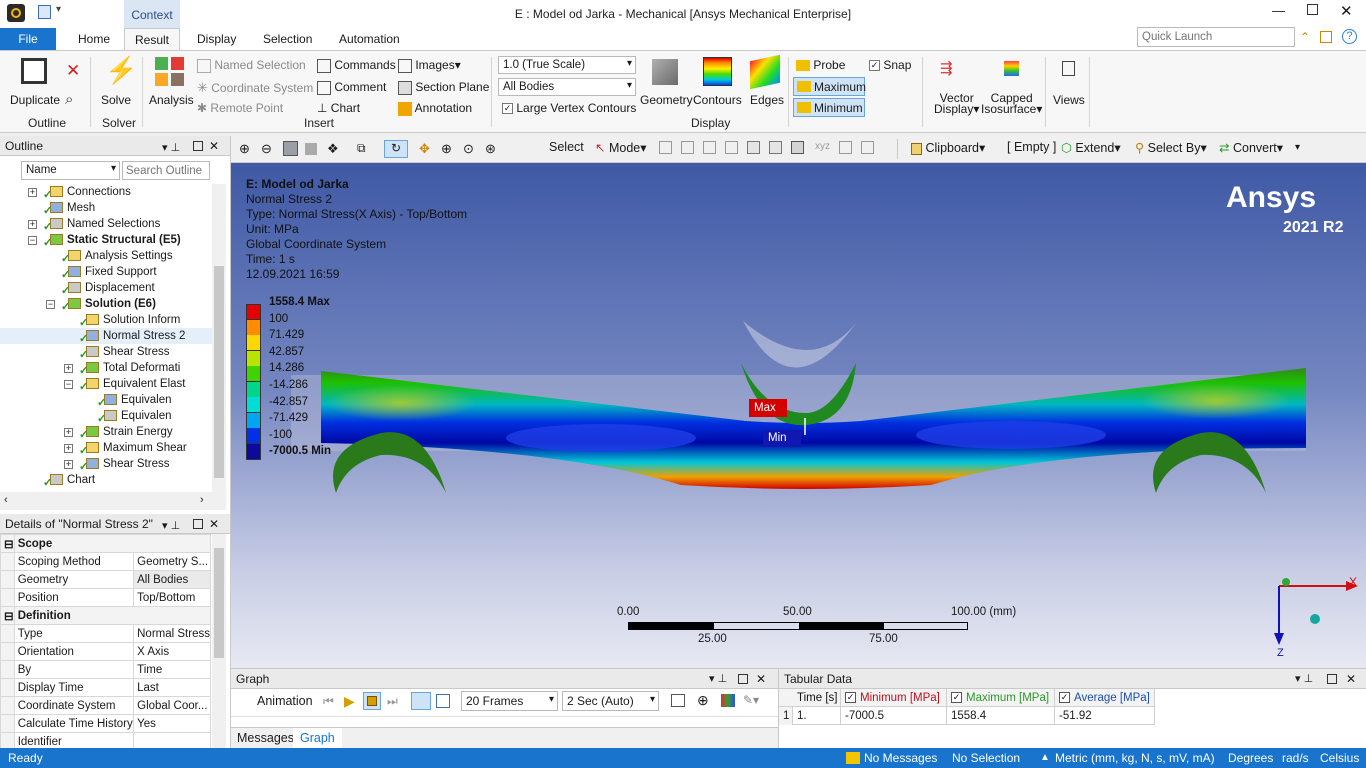 This screenshot has height=768, width=1366. What do you see at coordinates (731, 147) in the screenshot?
I see `select-body-icon` at bounding box center [731, 147].